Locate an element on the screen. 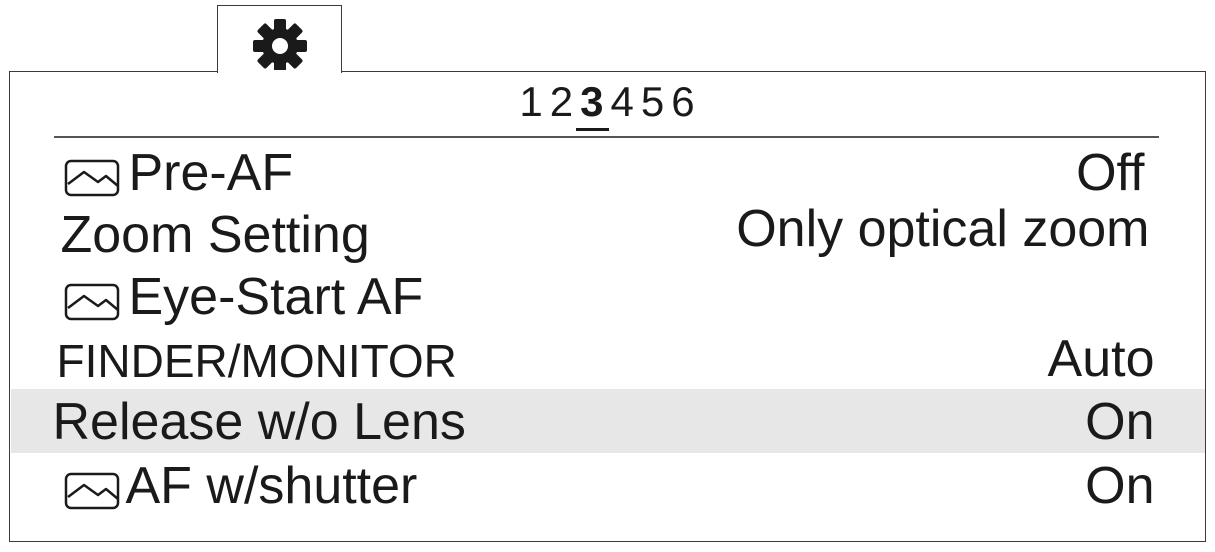 This screenshot has height=552, width=1215. header-divider is located at coordinates (606, 137).